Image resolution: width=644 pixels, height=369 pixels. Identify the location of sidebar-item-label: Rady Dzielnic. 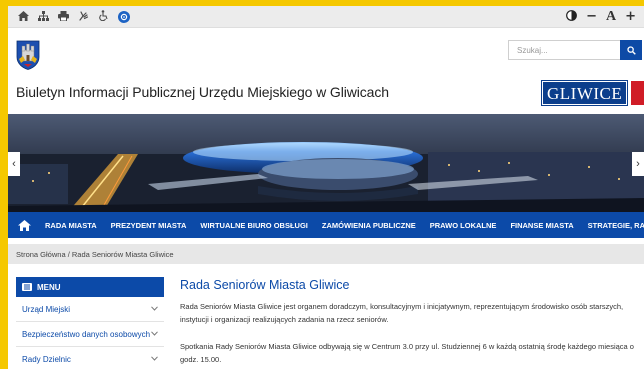
(46, 359).